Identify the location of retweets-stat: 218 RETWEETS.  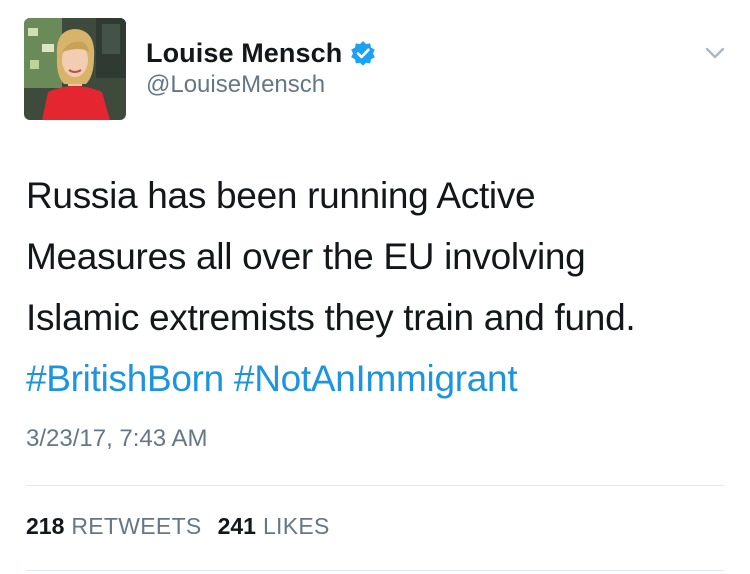
(114, 526).